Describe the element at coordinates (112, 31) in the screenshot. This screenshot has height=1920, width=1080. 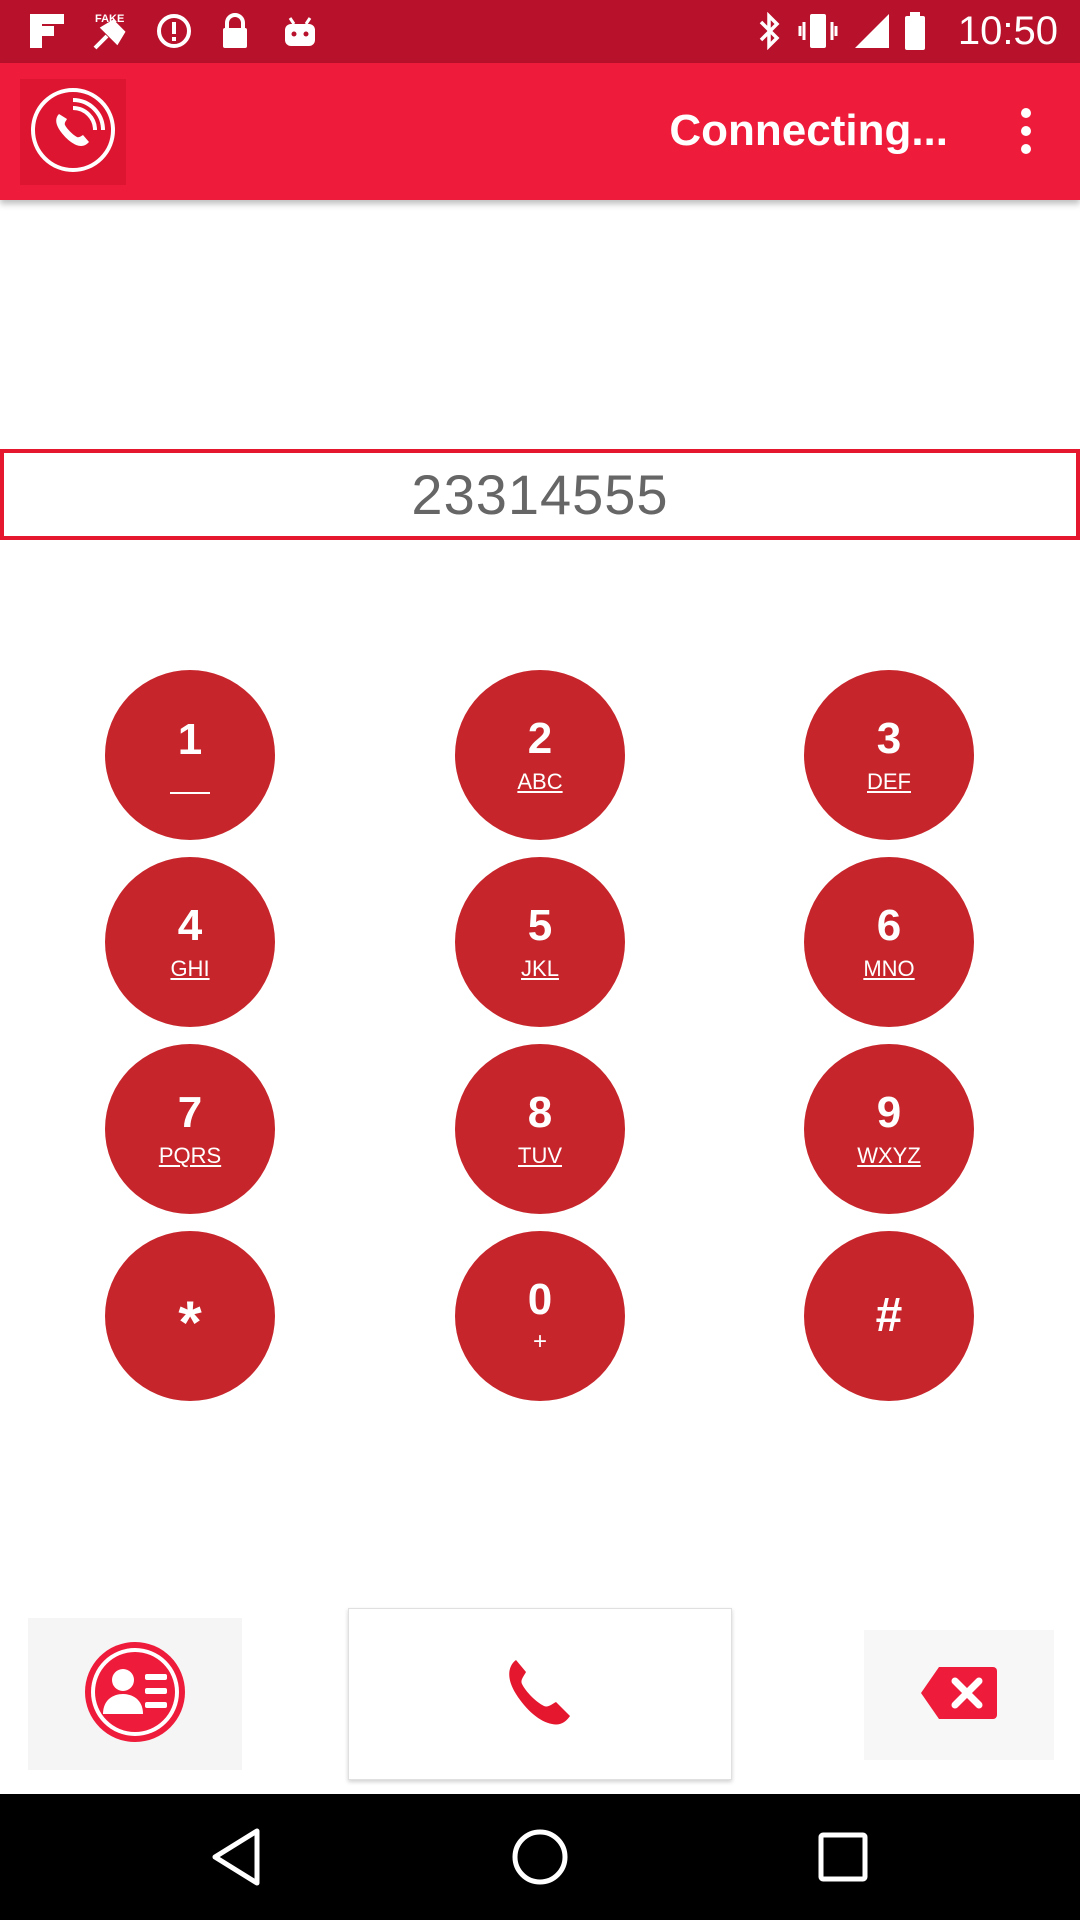
I see `fake-gps-icon: FAKE` at that location.